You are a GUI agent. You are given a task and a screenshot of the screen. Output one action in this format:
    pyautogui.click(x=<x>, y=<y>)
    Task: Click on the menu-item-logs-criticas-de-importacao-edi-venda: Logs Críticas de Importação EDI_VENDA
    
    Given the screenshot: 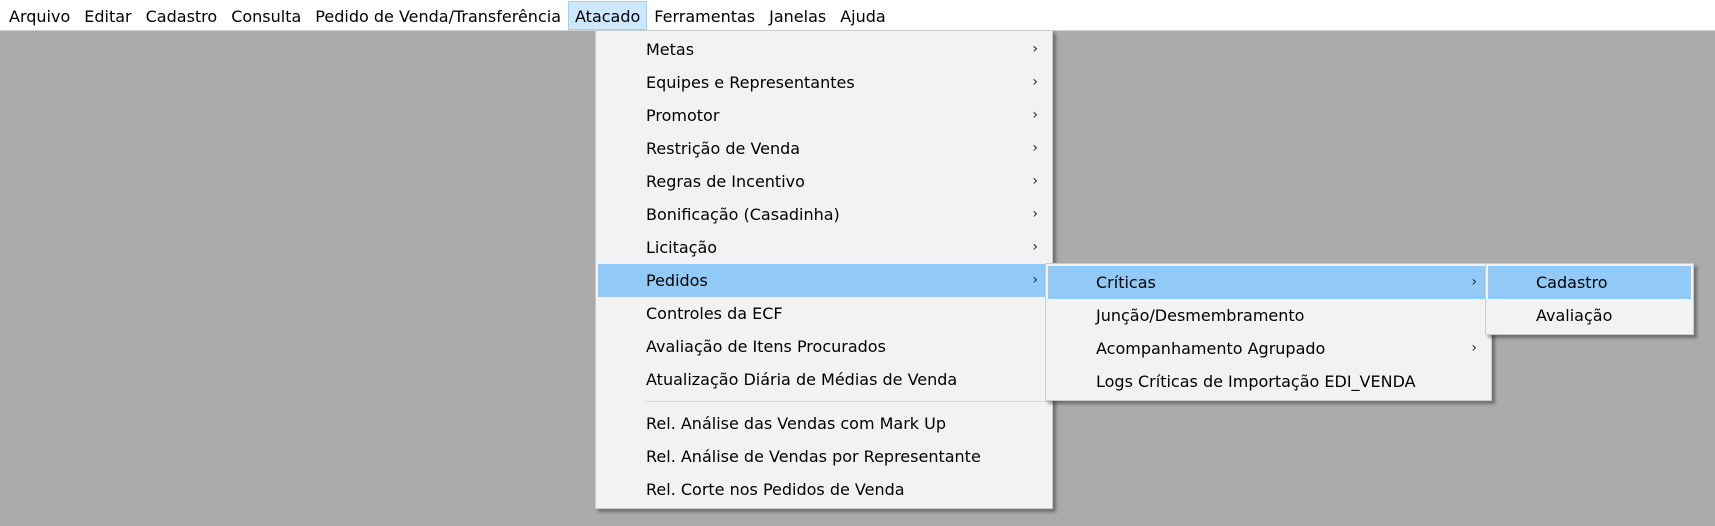 What is the action you would take?
    pyautogui.click(x=1268, y=381)
    